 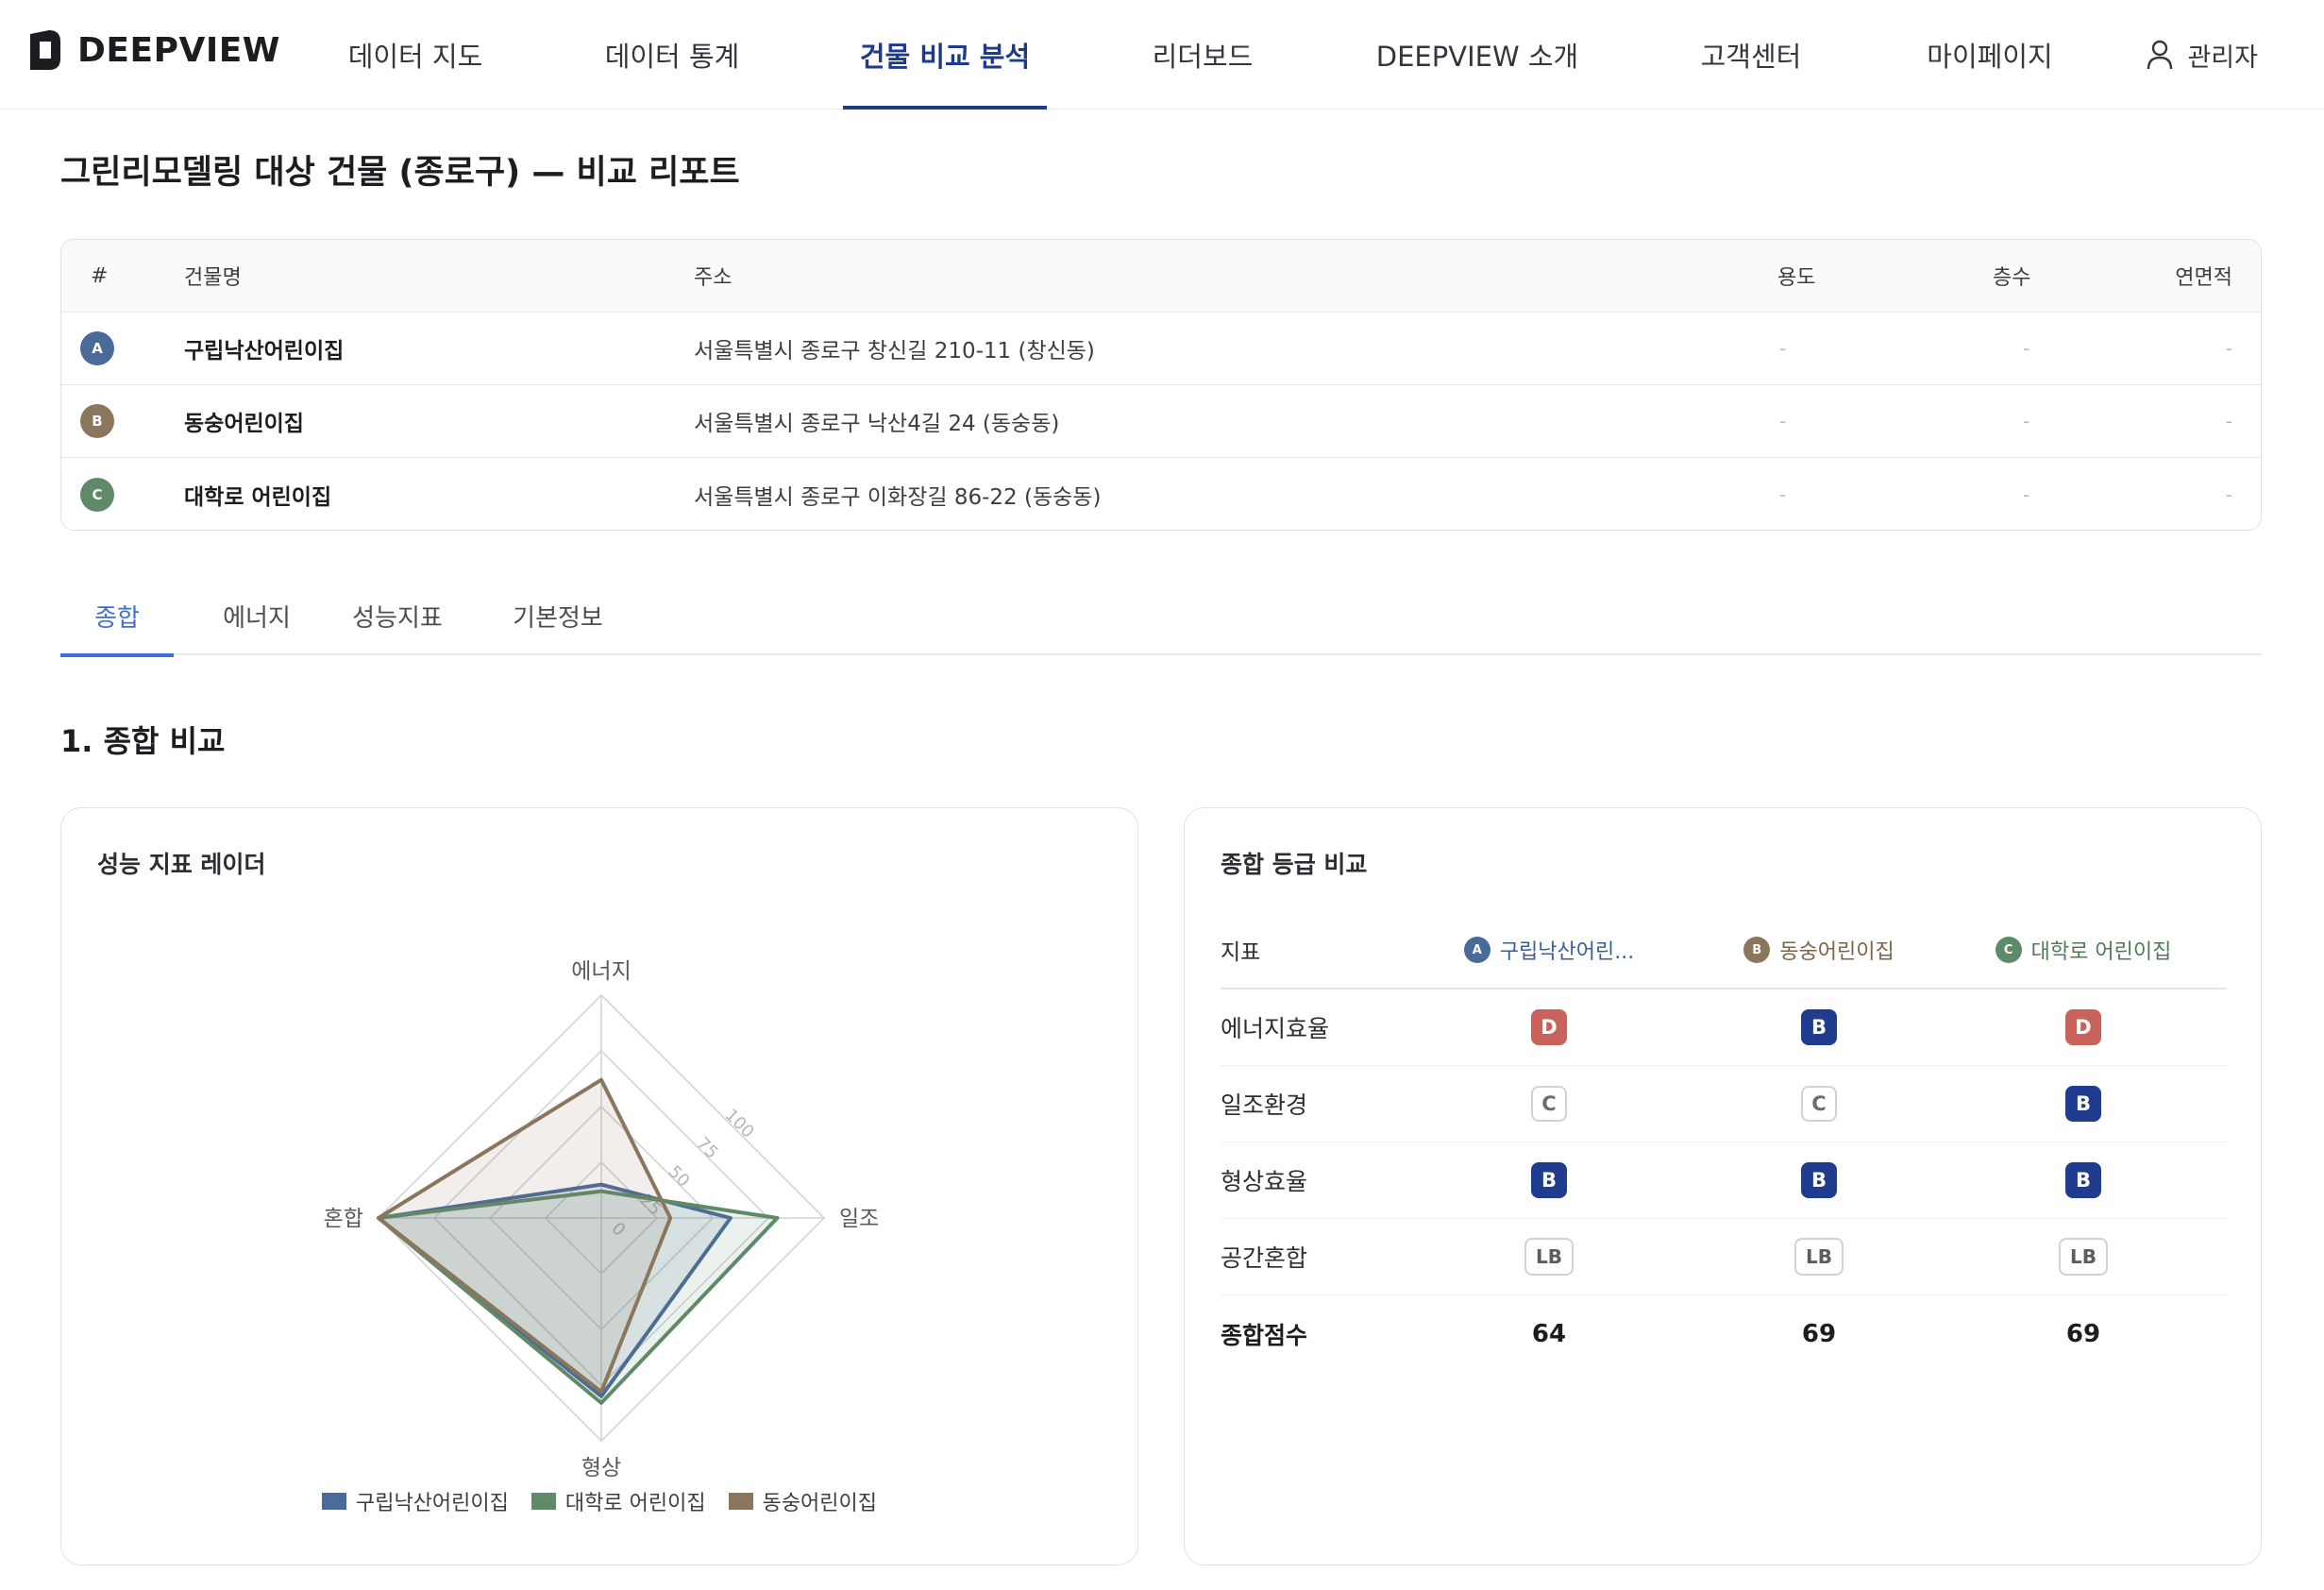 What do you see at coordinates (601, 971) in the screenshot?
I see `radar-axis-label: 에너지` at bounding box center [601, 971].